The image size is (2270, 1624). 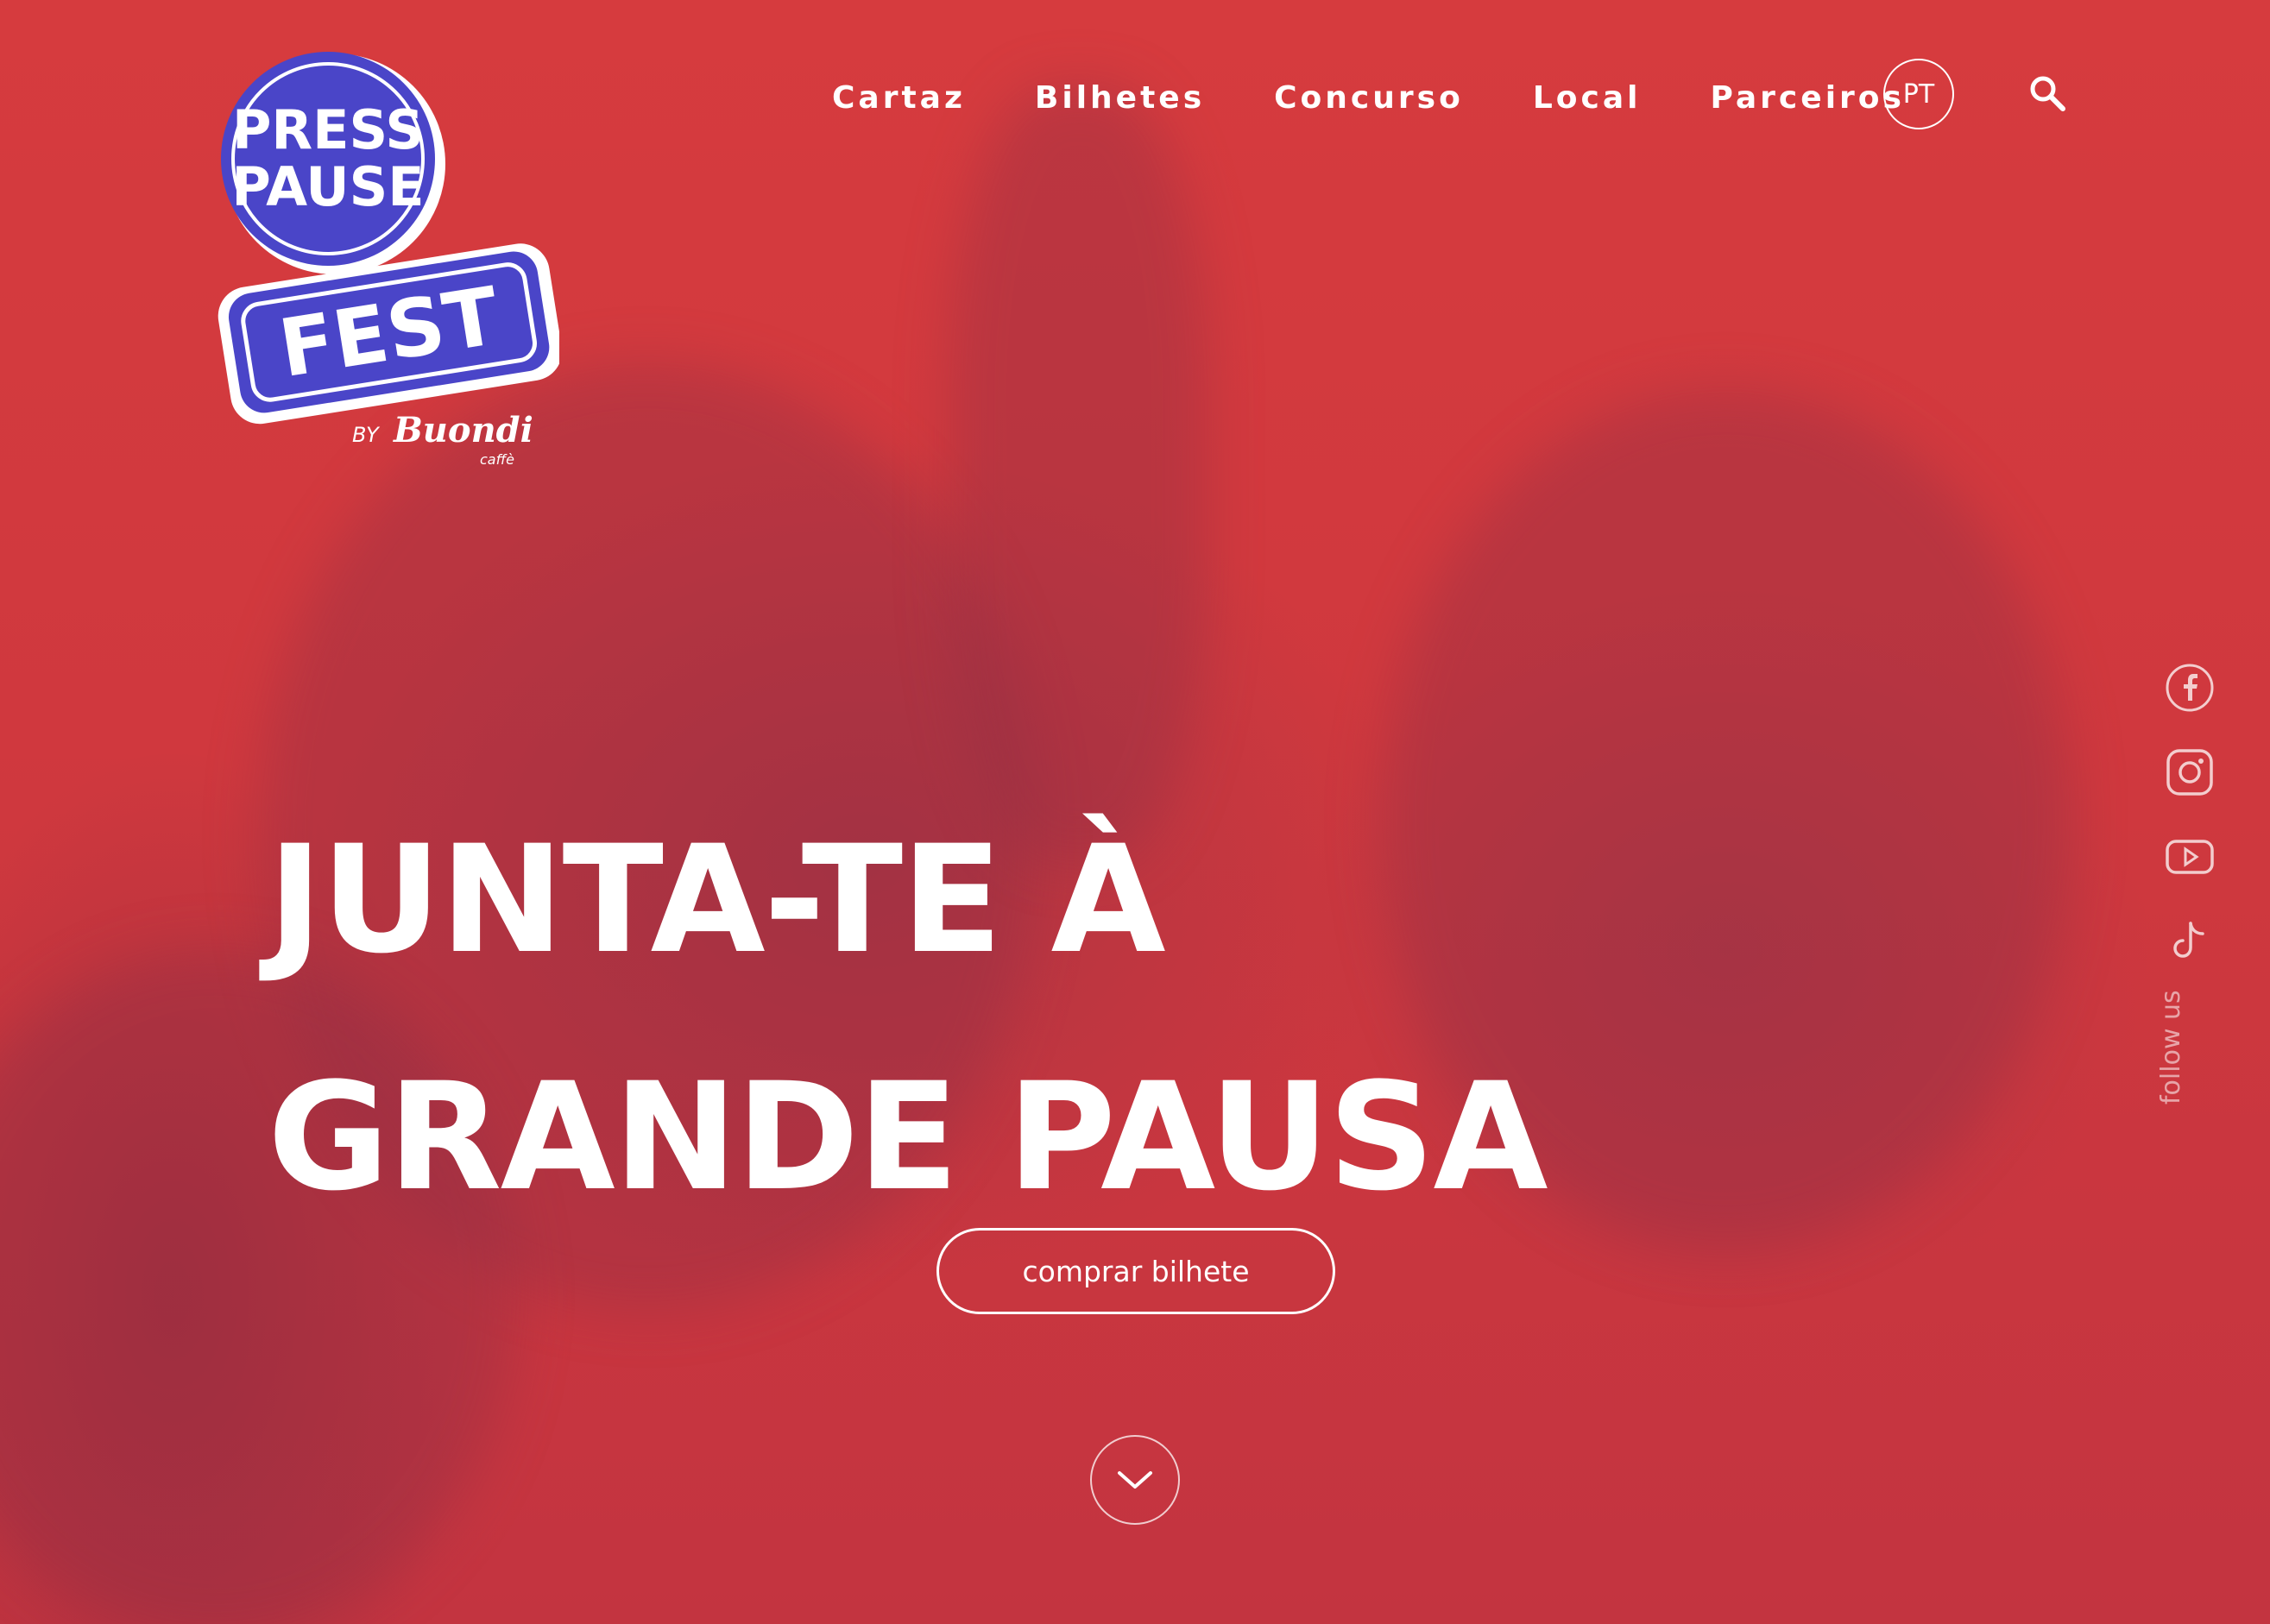 I want to click on nav-item-concurso: Concurso, so click(x=1369, y=98).